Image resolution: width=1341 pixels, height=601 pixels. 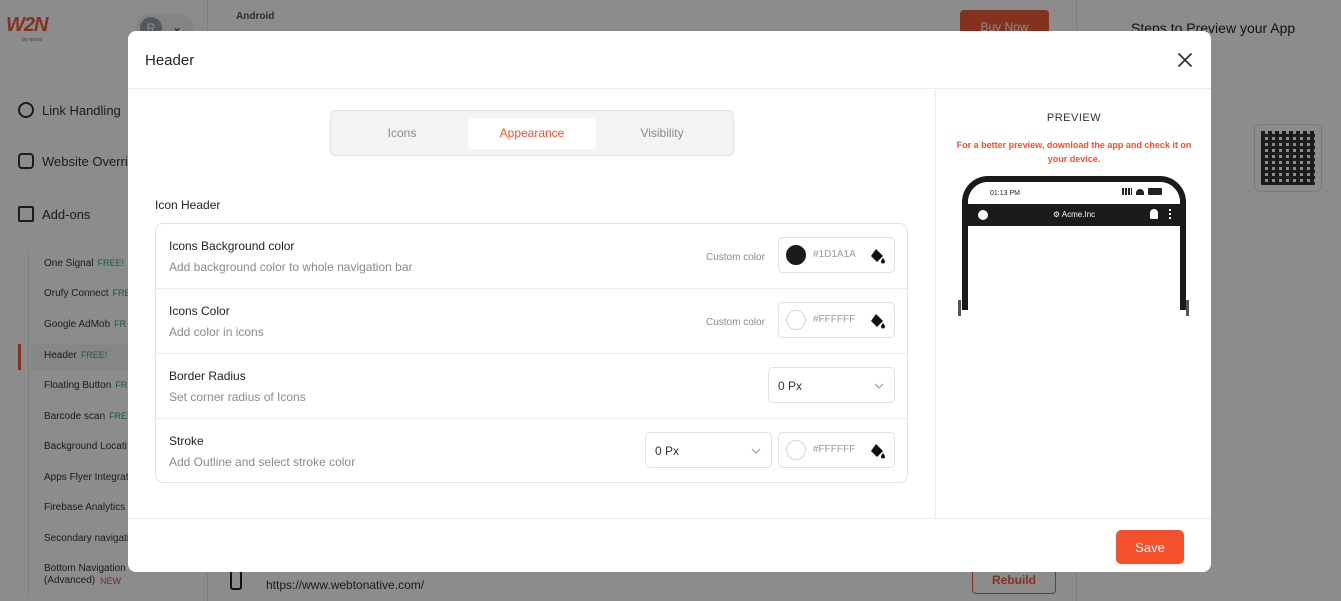 I want to click on close-icon, so click(x=1185, y=60).